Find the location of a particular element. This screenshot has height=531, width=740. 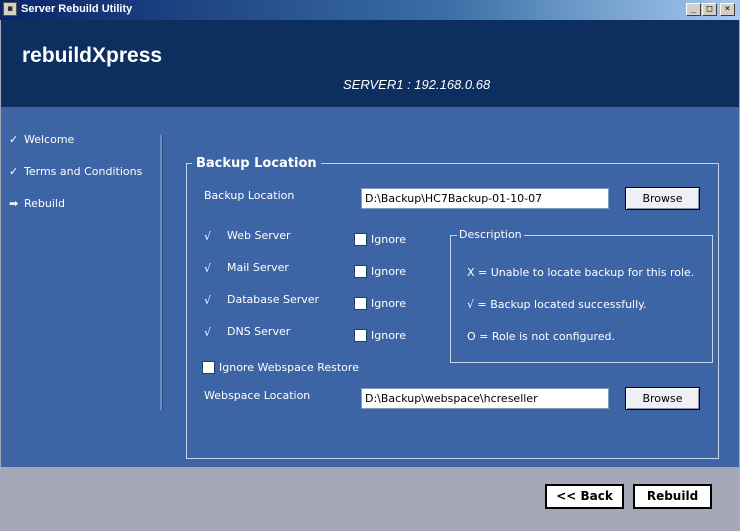

rebuild-button: Rebuild is located at coordinates (672, 496).